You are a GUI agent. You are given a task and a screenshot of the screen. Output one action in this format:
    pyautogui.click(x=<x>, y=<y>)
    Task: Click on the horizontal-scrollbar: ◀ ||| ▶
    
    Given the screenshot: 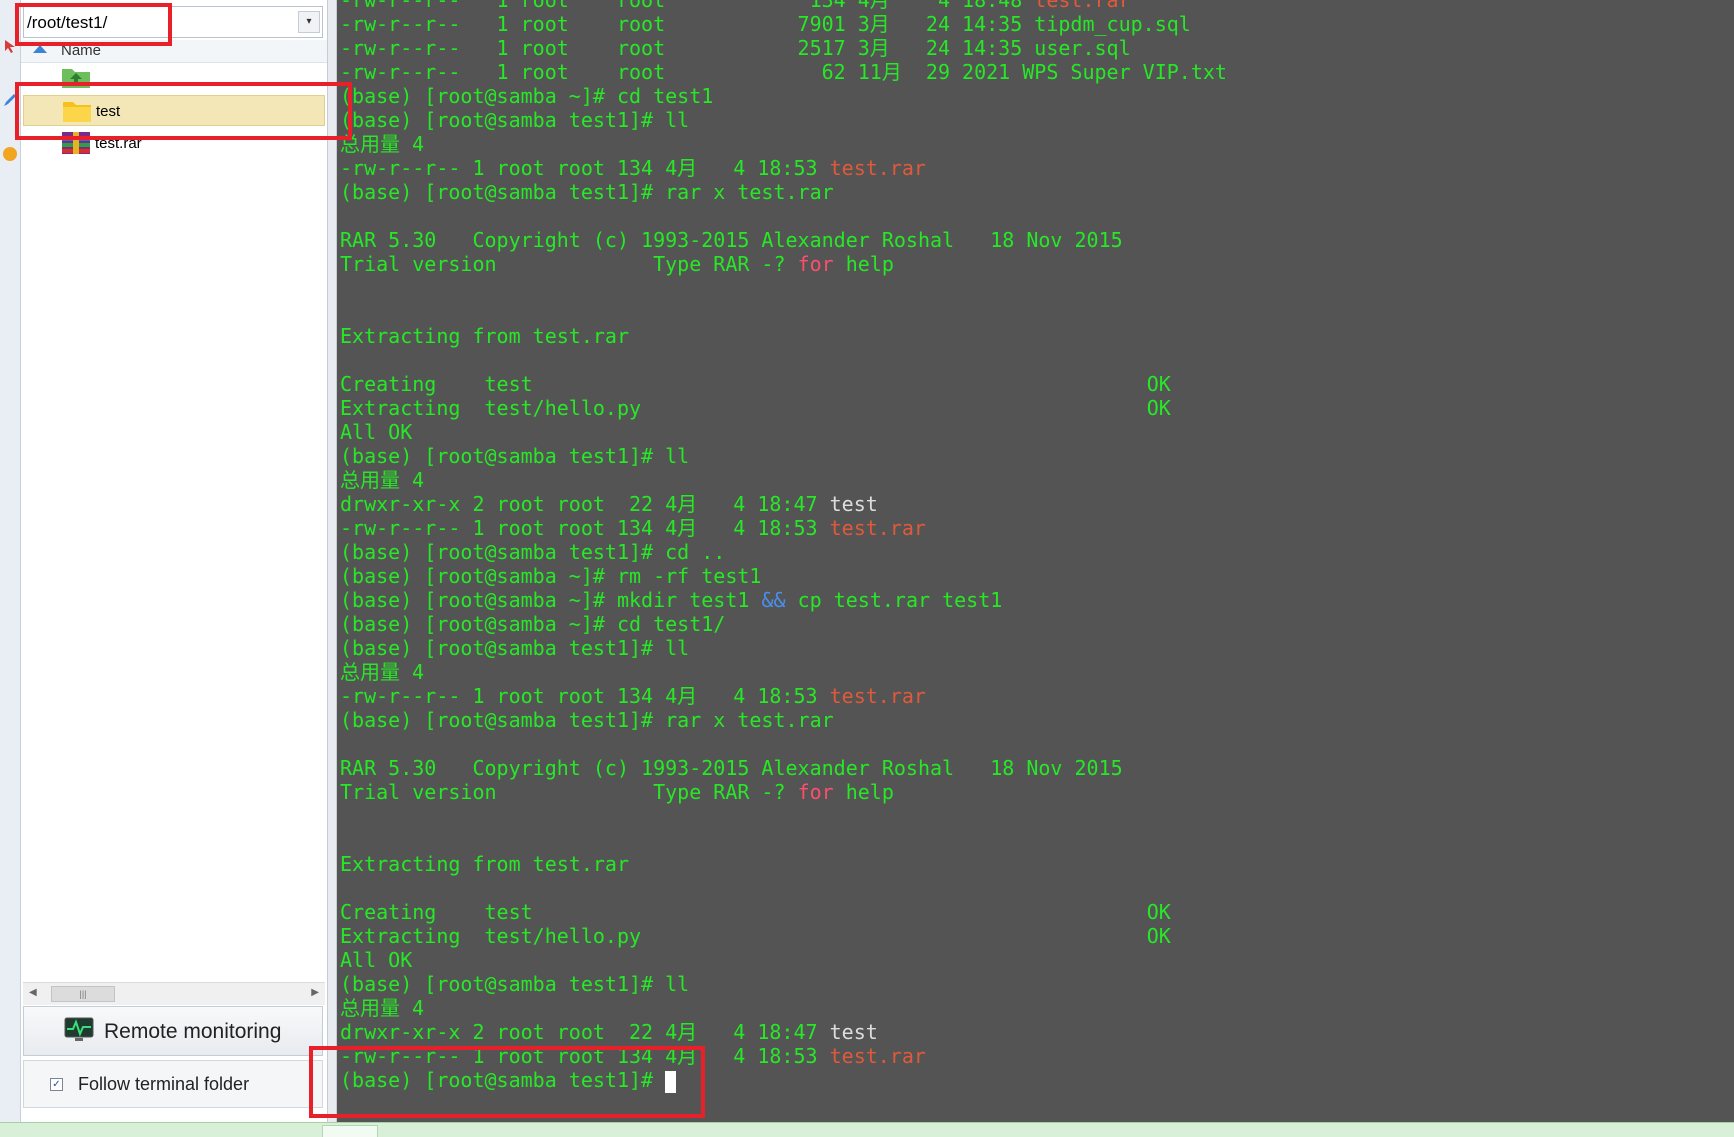 What is the action you would take?
    pyautogui.click(x=174, y=993)
    